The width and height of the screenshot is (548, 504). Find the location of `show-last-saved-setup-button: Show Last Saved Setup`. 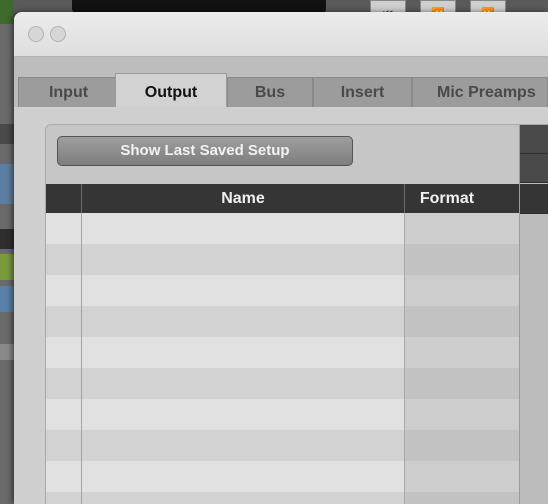

show-last-saved-setup-button: Show Last Saved Setup is located at coordinates (205, 151).